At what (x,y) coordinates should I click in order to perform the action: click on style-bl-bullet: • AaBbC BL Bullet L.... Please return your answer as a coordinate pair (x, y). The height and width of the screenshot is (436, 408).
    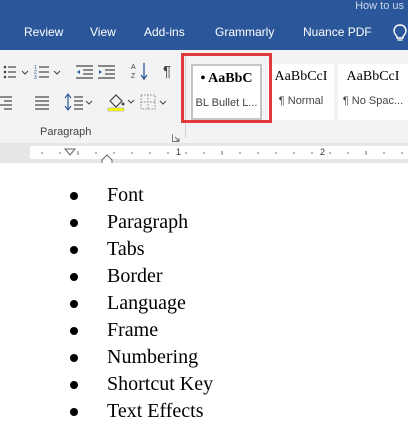
    Looking at the image, I should click on (226, 92).